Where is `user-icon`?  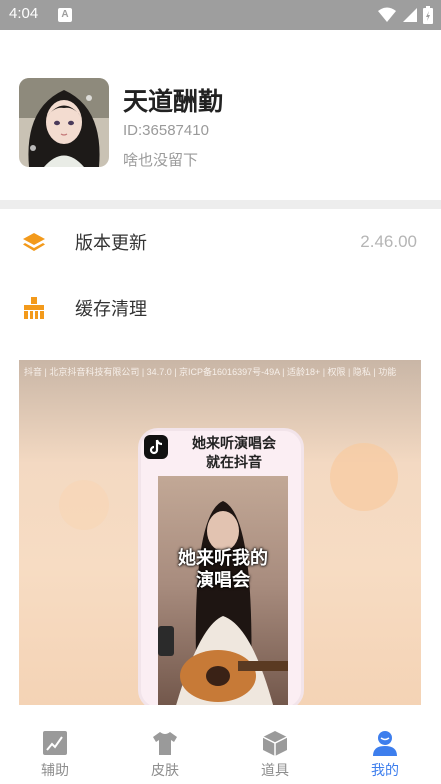 user-icon is located at coordinates (385, 743).